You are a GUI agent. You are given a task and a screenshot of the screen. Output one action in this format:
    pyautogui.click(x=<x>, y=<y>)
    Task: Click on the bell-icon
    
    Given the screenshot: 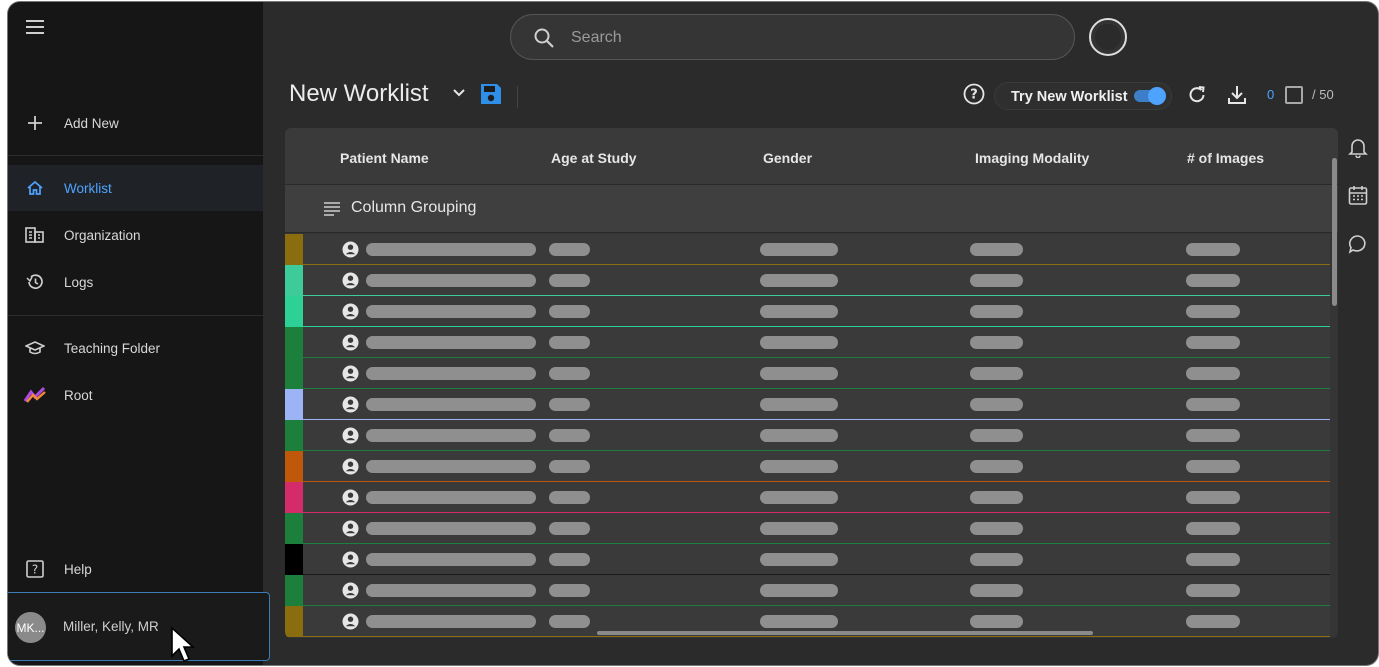 What is the action you would take?
    pyautogui.click(x=1358, y=147)
    